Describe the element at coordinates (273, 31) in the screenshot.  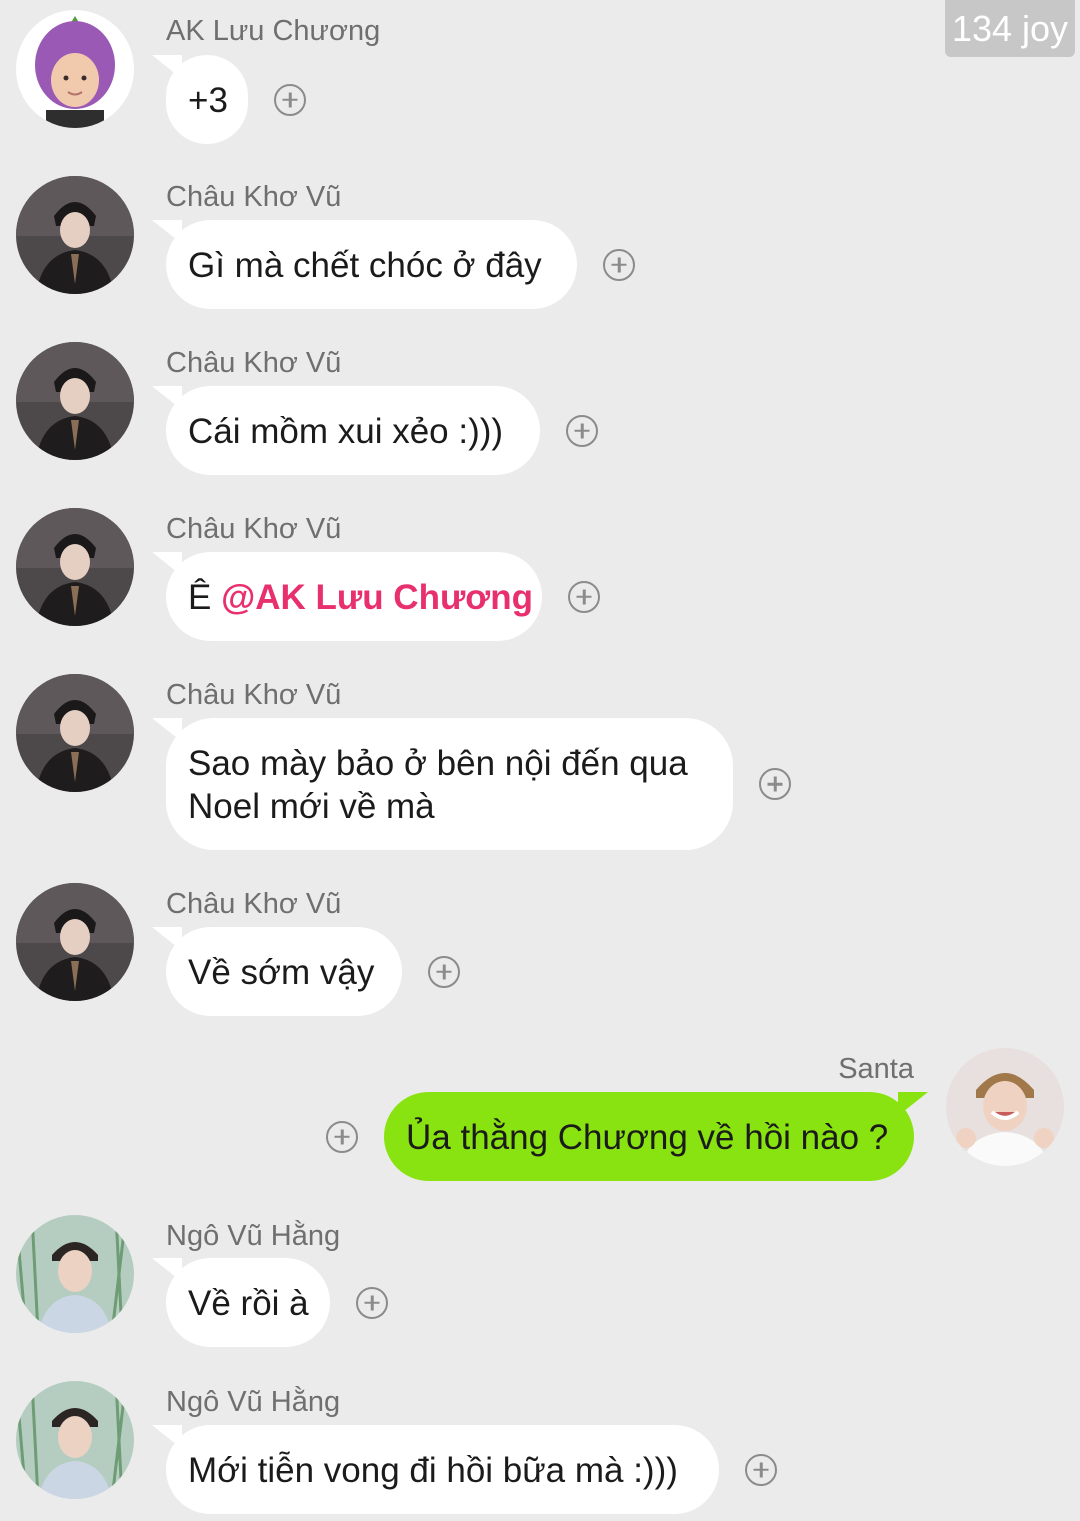
I see `sender-name: AK Lưu Chương` at that location.